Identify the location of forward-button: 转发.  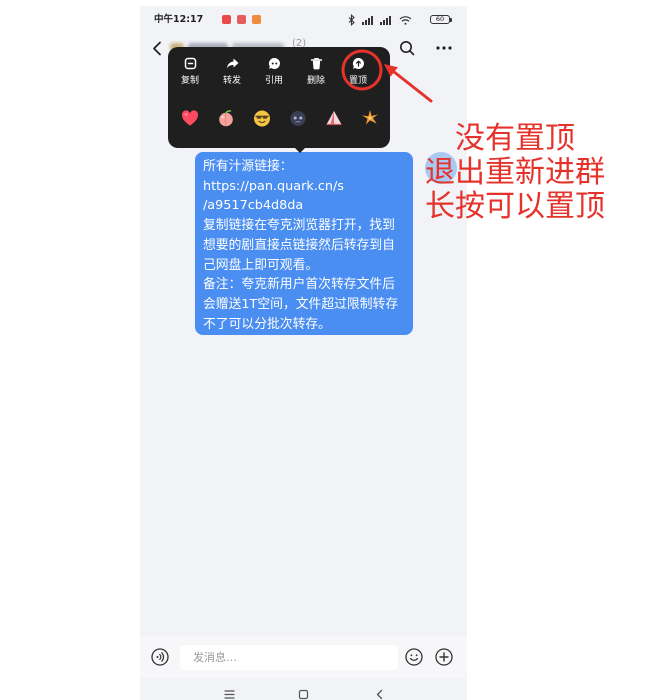
(232, 73).